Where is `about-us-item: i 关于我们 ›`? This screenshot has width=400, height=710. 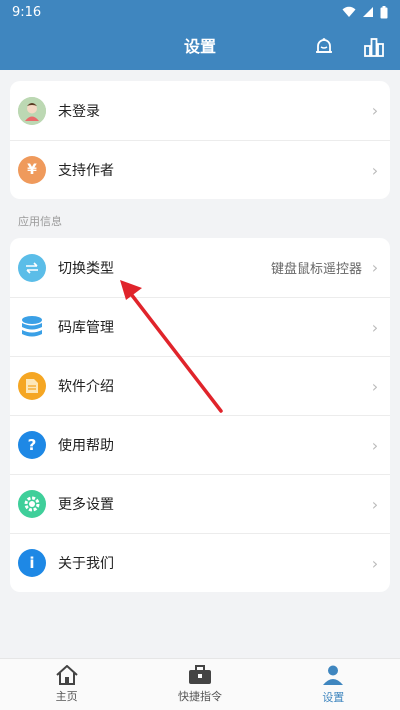
about-us-item: i 关于我们 › is located at coordinates (200, 562).